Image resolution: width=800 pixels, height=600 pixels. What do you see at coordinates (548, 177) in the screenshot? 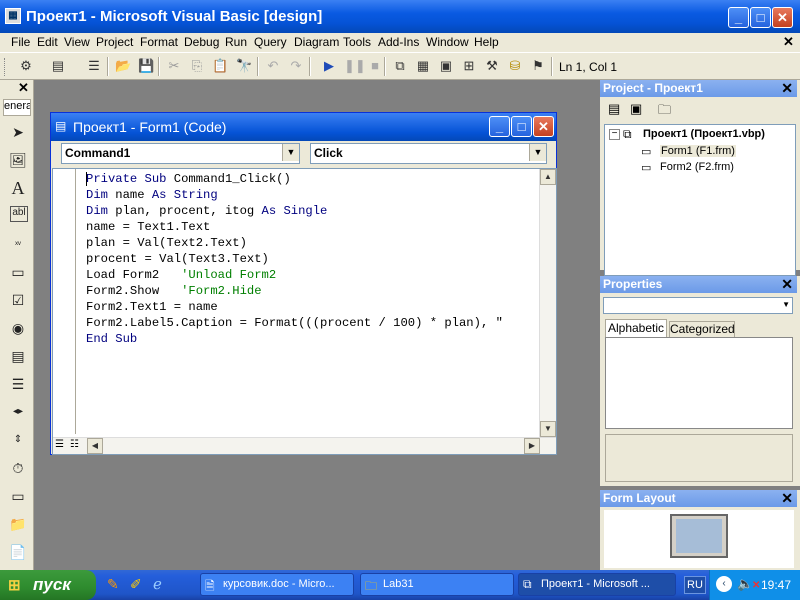
I see `scroll-up-icon: ▲` at bounding box center [548, 177].